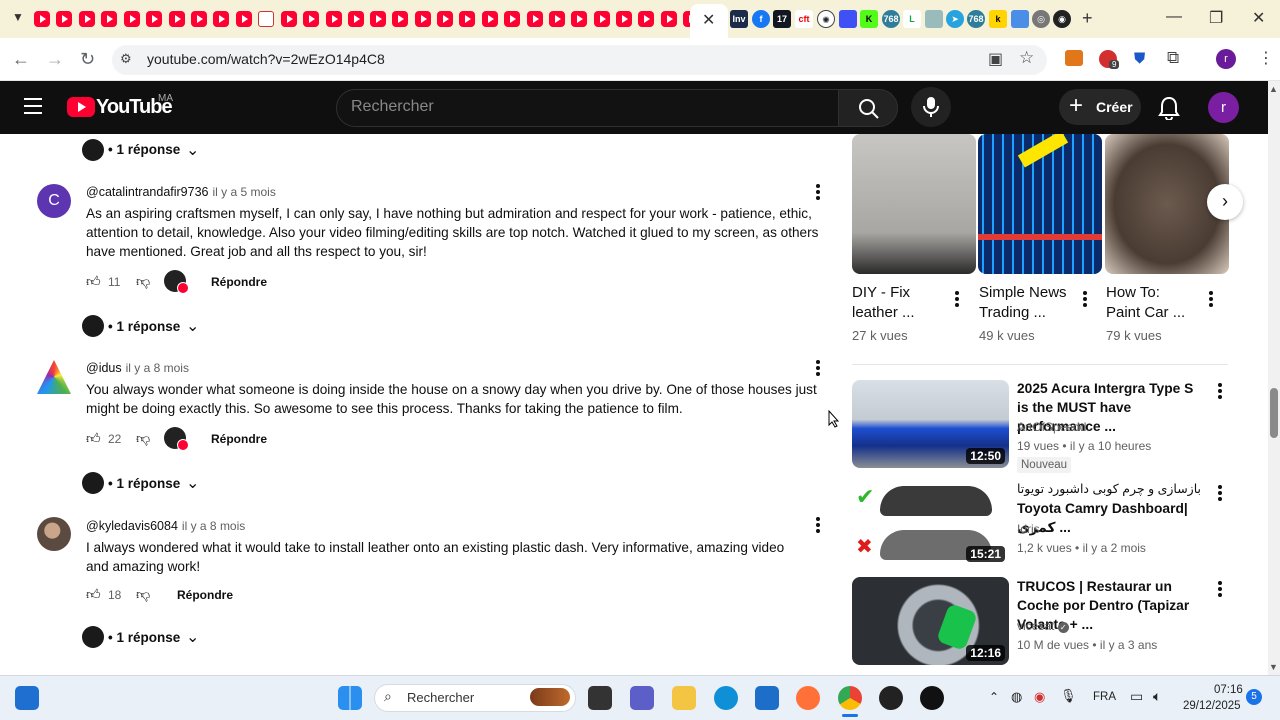  Describe the element at coordinates (1028, 529) in the screenshot. I see `video-channel: Idris` at that location.